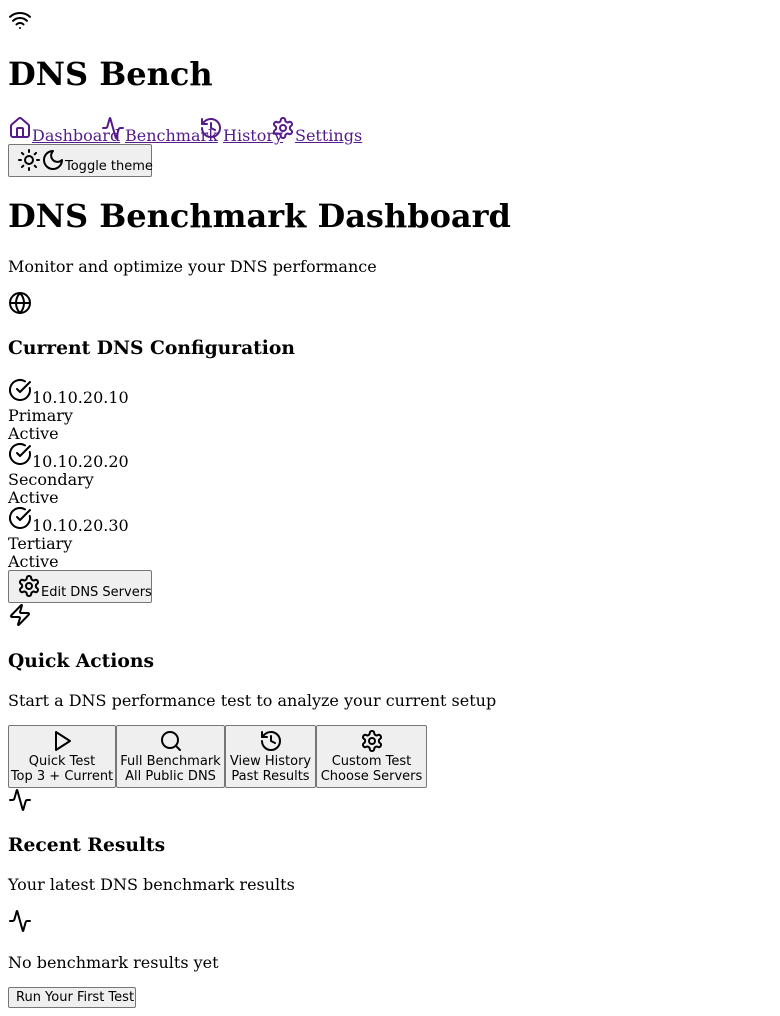 Image resolution: width=780 pixels, height=1016 pixels. I want to click on dns-server-item: 10.10.20.10 Primary Active, so click(158, 410).